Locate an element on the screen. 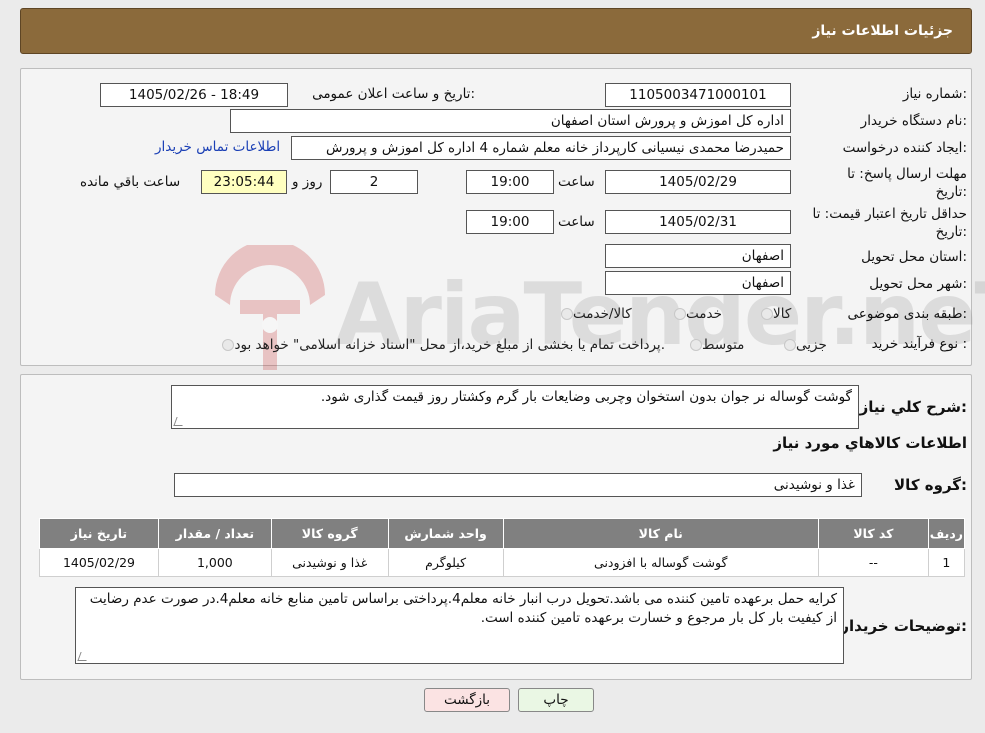 This screenshot has width=985, height=733. requester-label: ایجاد کننده درخواست: is located at coordinates (904, 148).